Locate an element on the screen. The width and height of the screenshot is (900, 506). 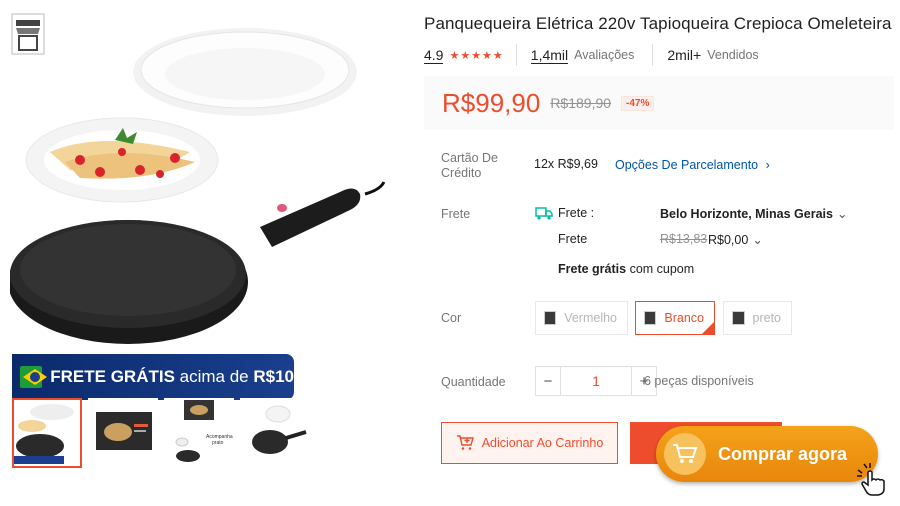
credit-label: Cartão De Crédito is located at coordinates (469, 165).